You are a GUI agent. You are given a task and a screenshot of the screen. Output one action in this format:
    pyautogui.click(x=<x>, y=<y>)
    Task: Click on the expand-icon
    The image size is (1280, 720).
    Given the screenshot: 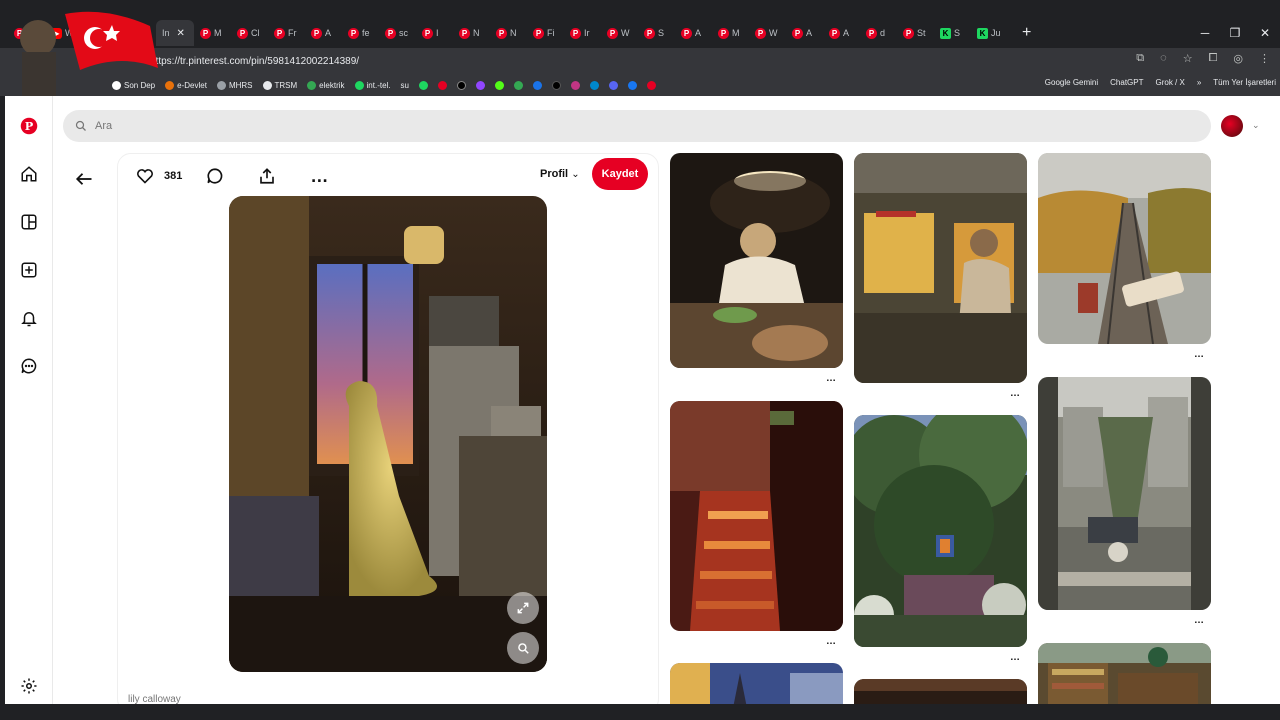 What is the action you would take?
    pyautogui.click(x=523, y=608)
    